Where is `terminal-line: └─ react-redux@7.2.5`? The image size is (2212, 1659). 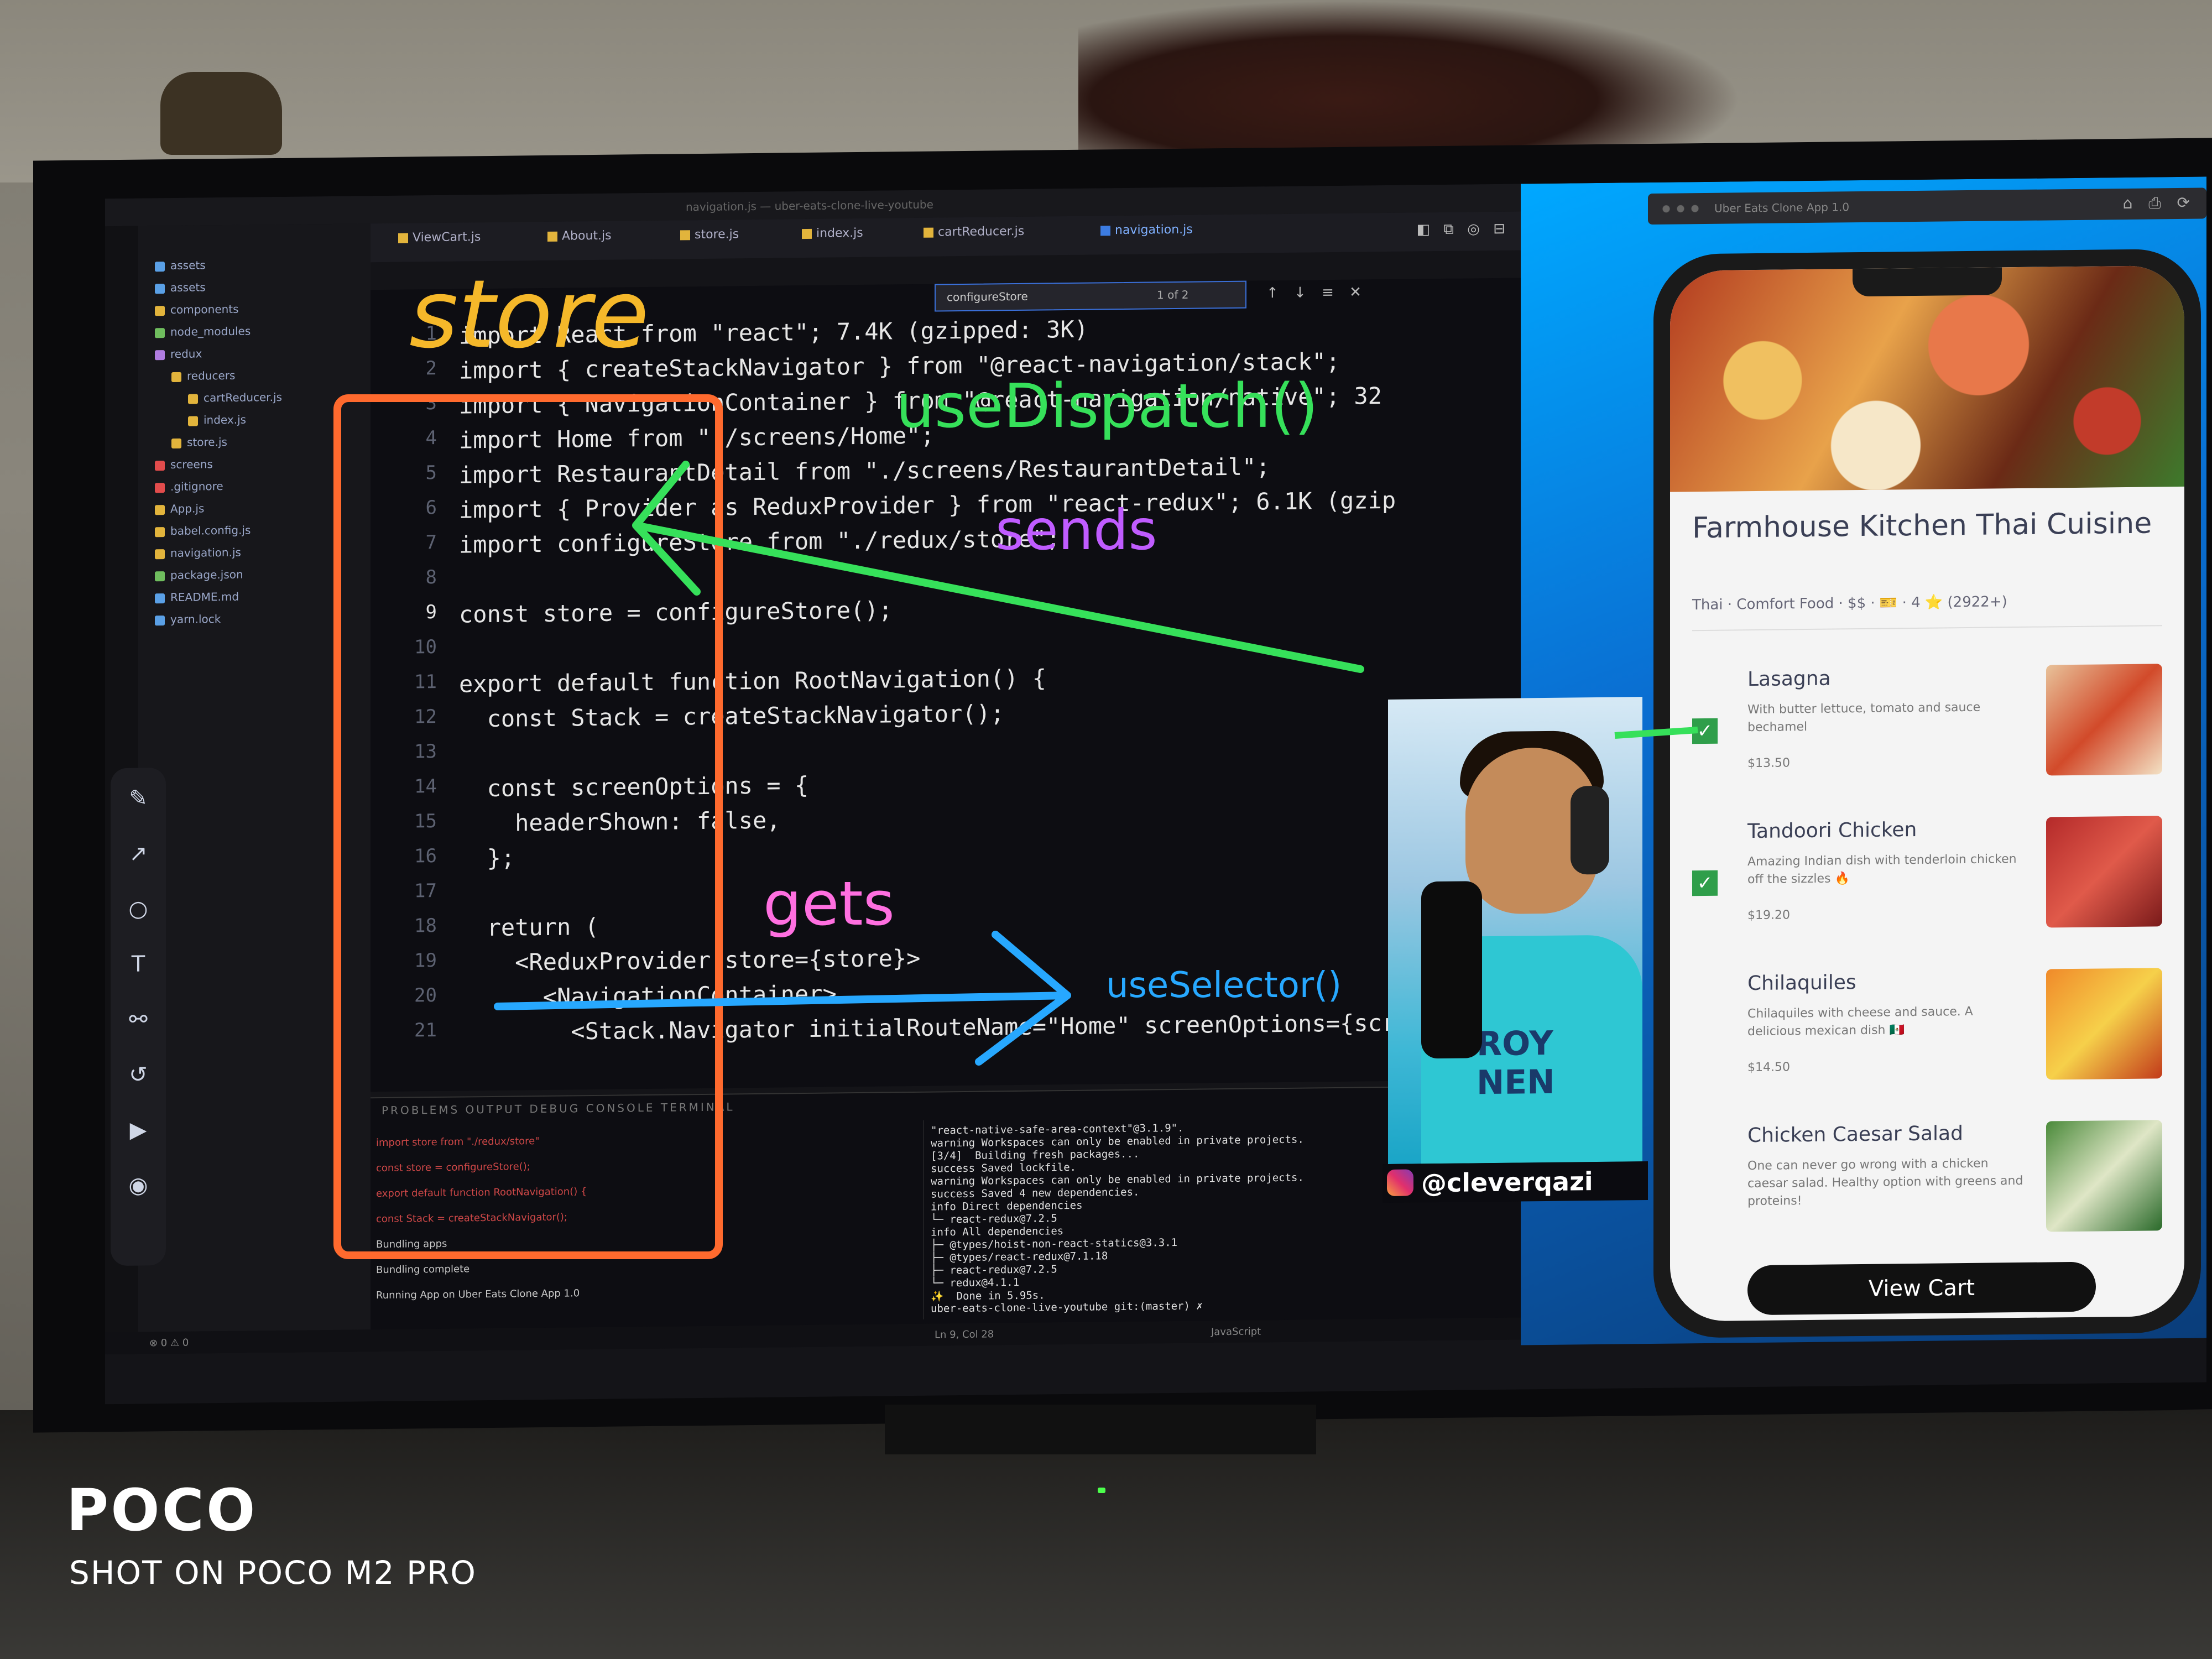 terminal-line: └─ react-redux@7.2.5 is located at coordinates (994, 1219).